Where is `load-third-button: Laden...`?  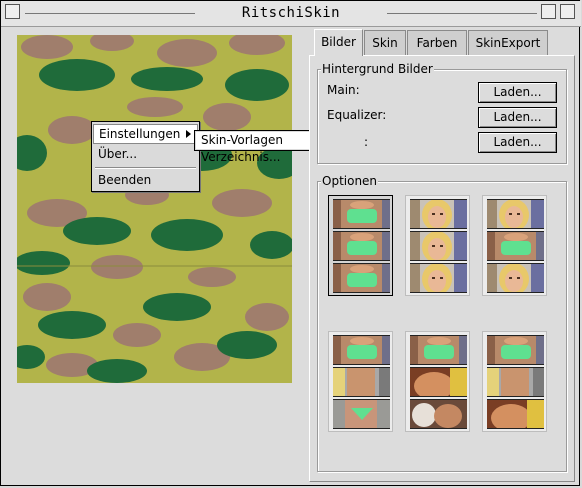
load-third-button: Laden... is located at coordinates (517, 142).